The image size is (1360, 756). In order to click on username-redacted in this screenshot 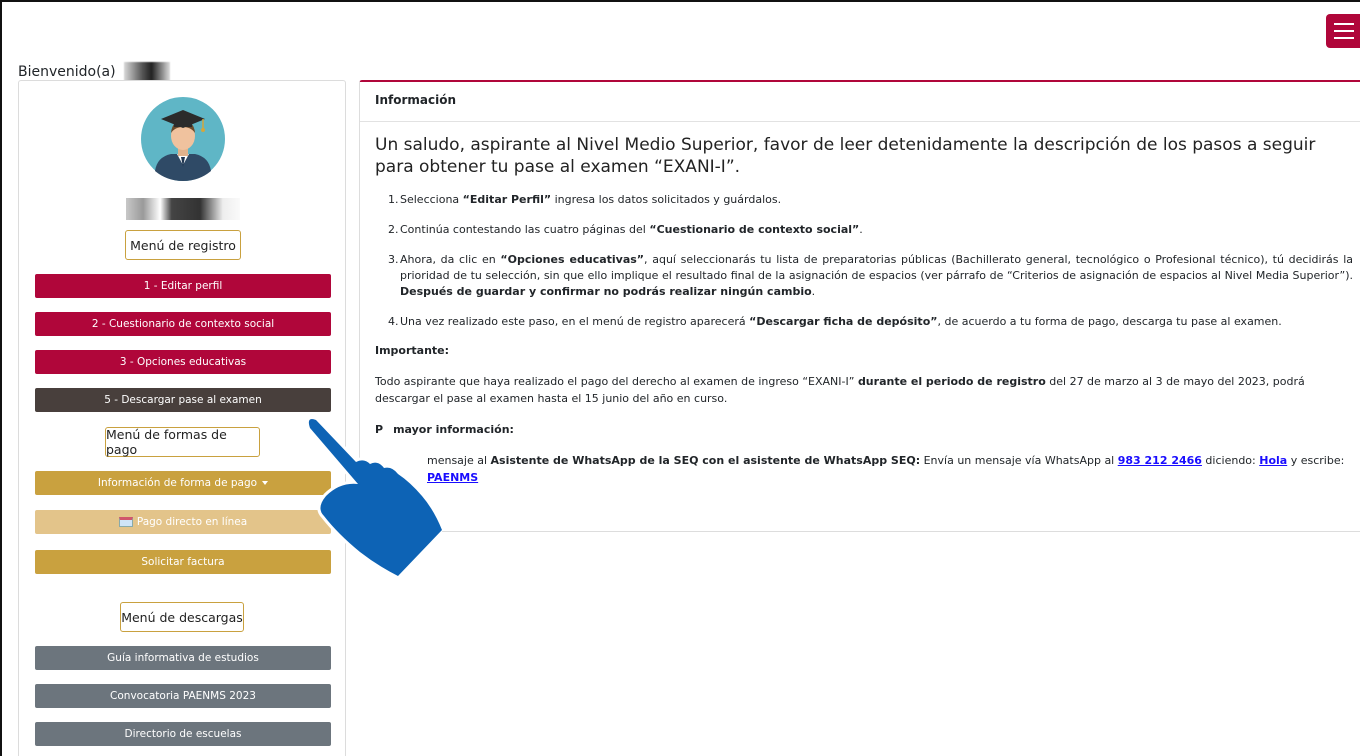, I will do `click(146, 72)`.